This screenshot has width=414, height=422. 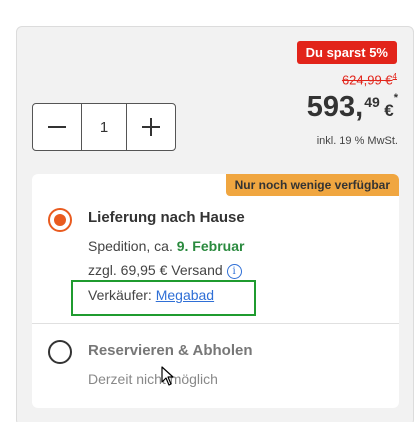 What do you see at coordinates (372, 102) in the screenshot?
I see `price-cents: 49` at bounding box center [372, 102].